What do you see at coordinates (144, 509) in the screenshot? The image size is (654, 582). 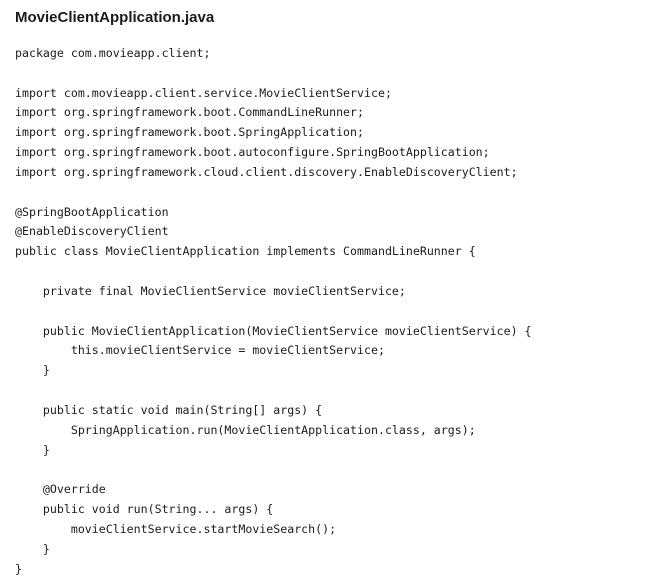 I see `code-line: public void run(String... args) {` at bounding box center [144, 509].